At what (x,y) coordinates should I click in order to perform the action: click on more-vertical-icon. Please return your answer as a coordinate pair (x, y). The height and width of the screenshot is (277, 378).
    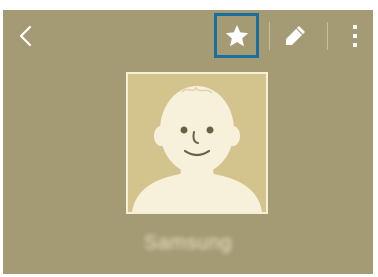
    Looking at the image, I should click on (355, 36).